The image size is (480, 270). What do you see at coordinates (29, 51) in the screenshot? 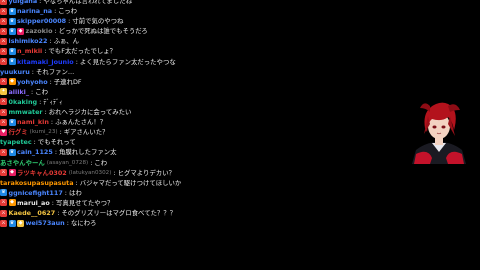
I see `chat-username: n_mikii` at bounding box center [29, 51].